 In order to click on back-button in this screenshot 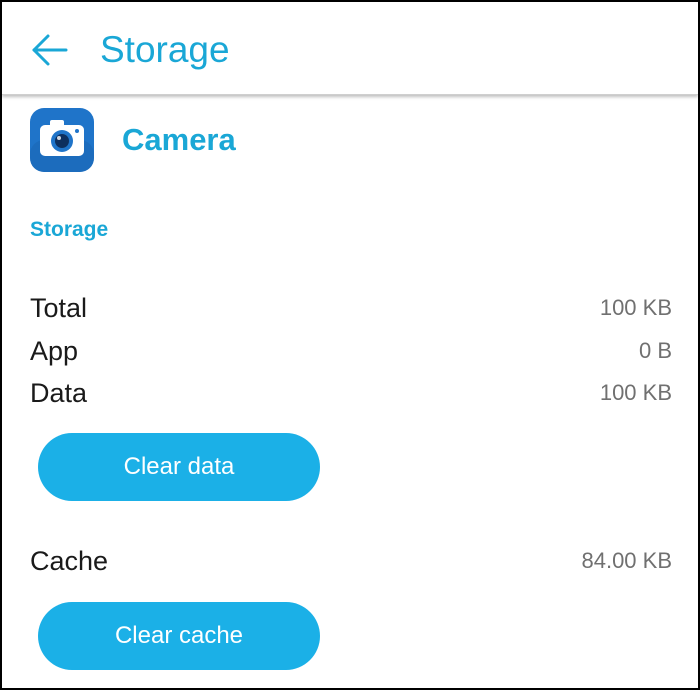, I will do `click(50, 50)`.